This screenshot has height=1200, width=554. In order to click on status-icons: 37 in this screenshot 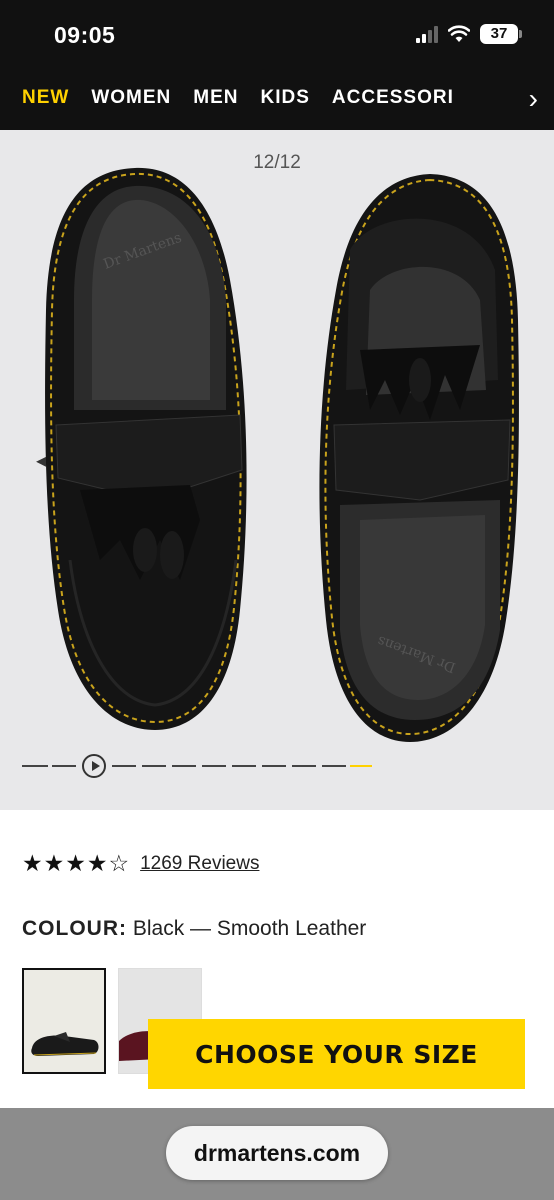, I will do `click(469, 34)`.